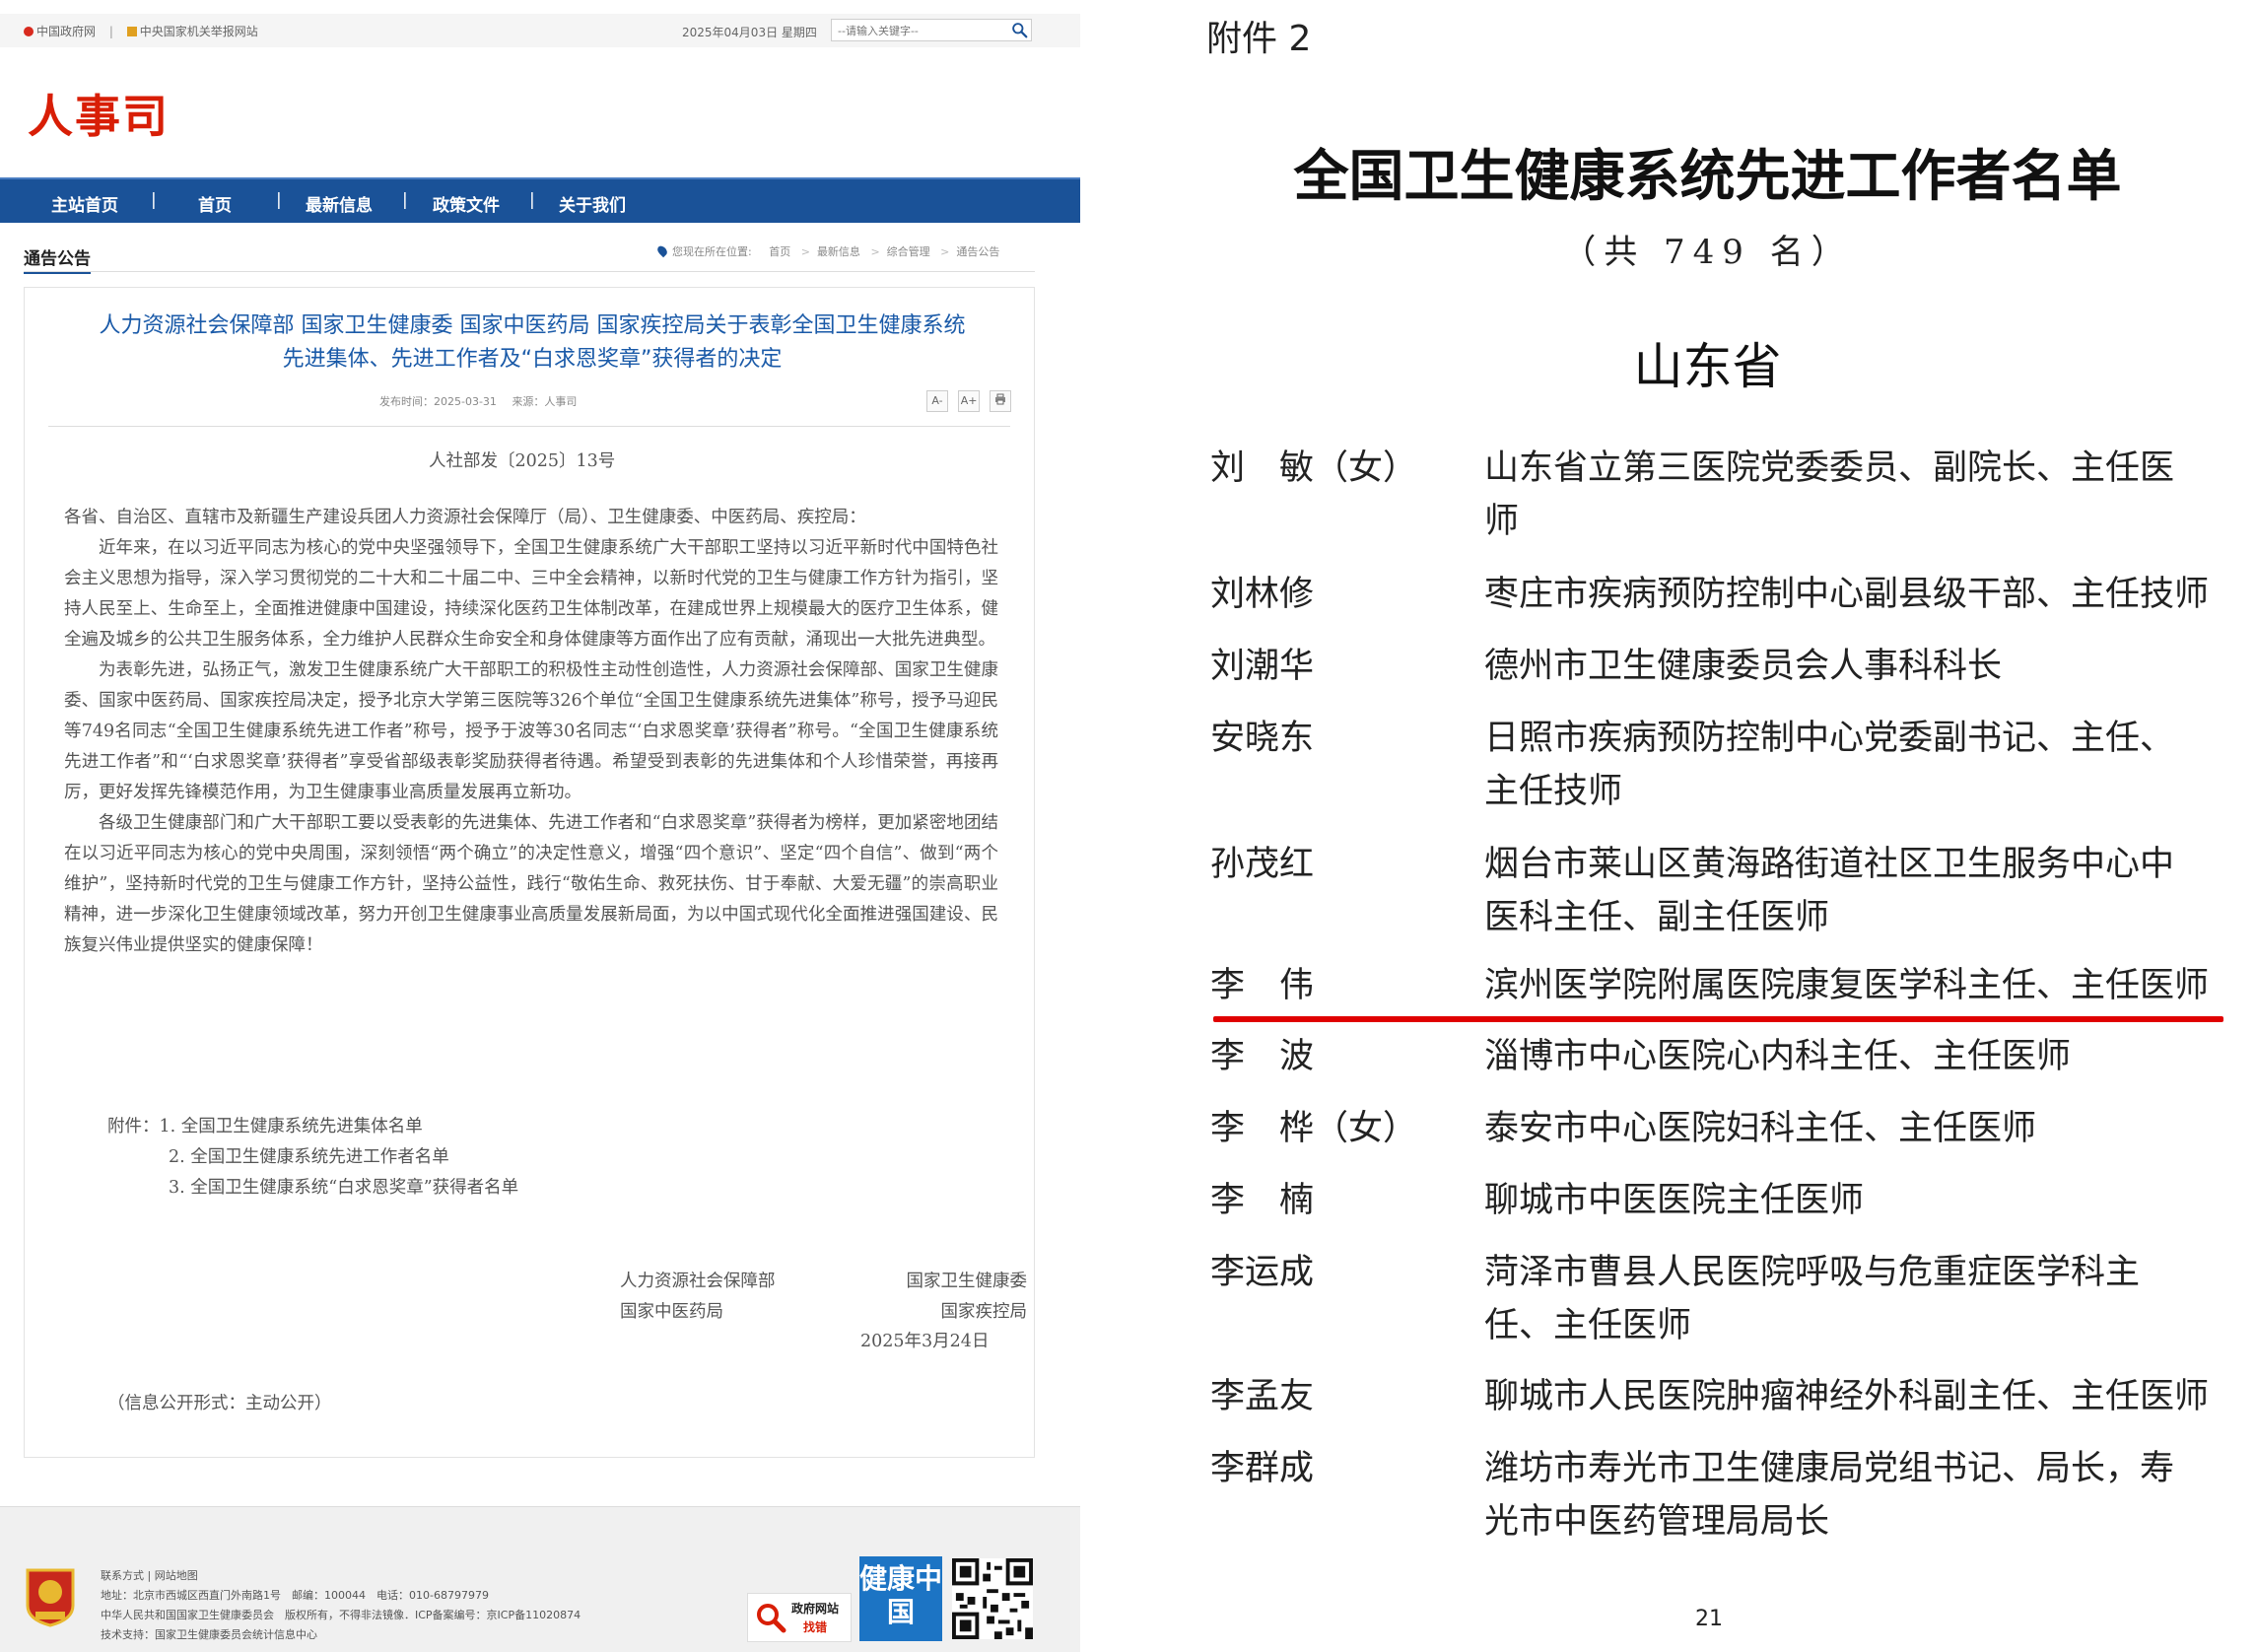 The width and height of the screenshot is (2256, 1652). Describe the element at coordinates (984, 1312) in the screenshot. I see `signer: 国家疾控局` at that location.